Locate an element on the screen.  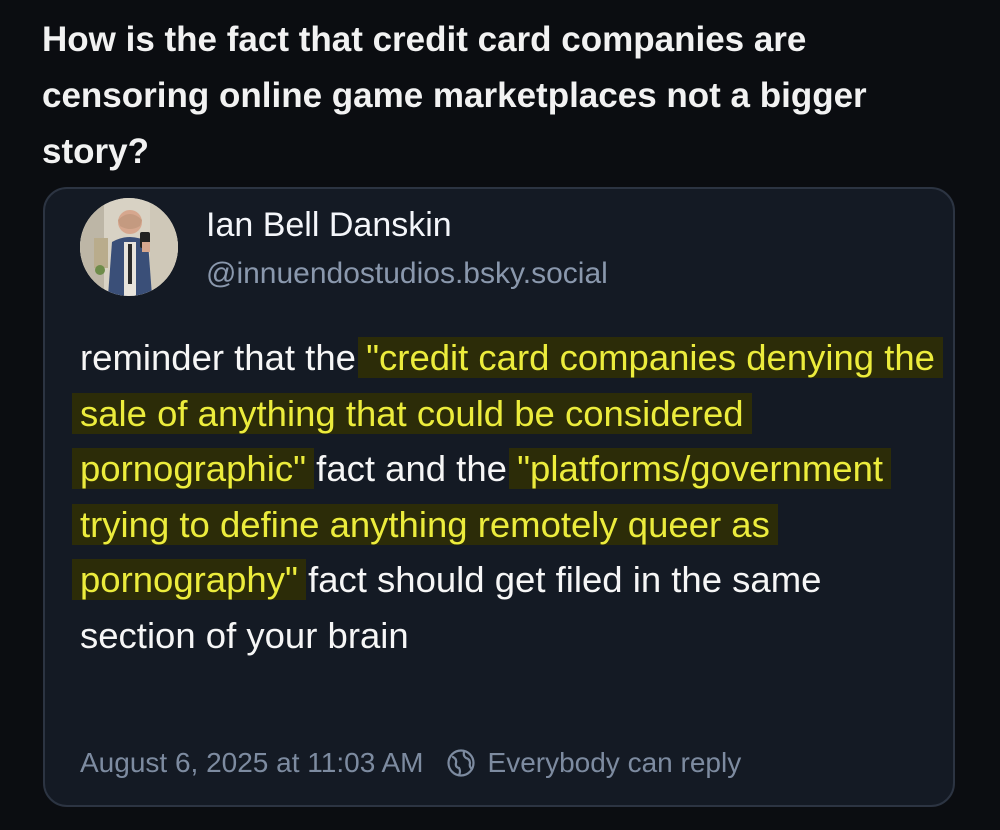
reply-setting: Everybody can reply is located at coordinates (615, 763).